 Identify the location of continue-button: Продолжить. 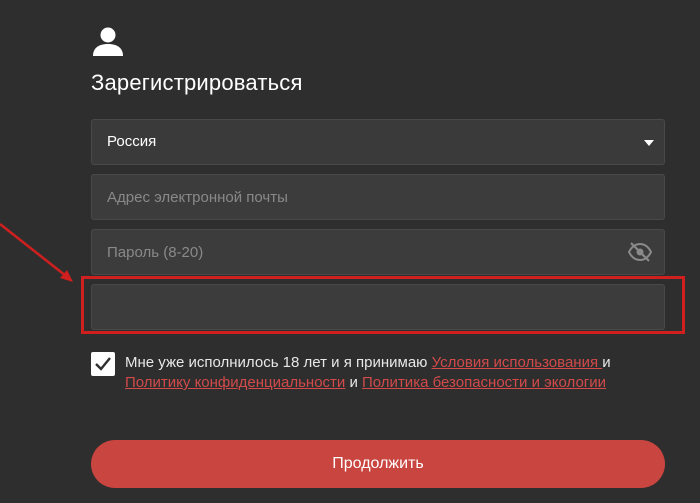
(378, 464).